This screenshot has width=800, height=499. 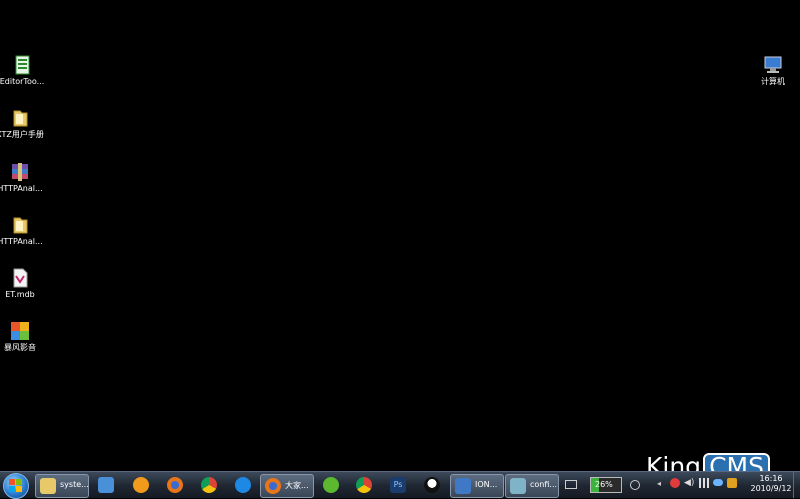 I want to click on clock-time: 16:16, so click(x=771, y=478).